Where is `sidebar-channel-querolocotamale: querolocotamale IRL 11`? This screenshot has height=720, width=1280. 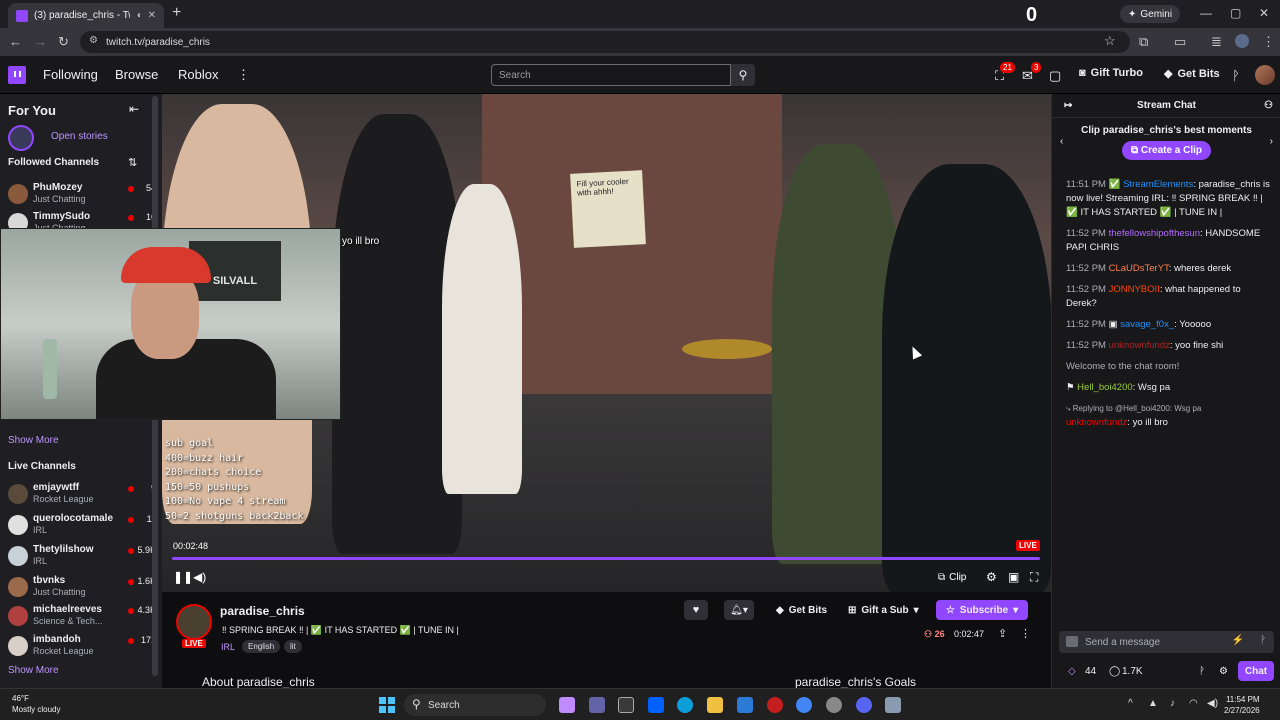
sidebar-channel-querolocotamale: querolocotamale IRL 11 is located at coordinates (82, 525).